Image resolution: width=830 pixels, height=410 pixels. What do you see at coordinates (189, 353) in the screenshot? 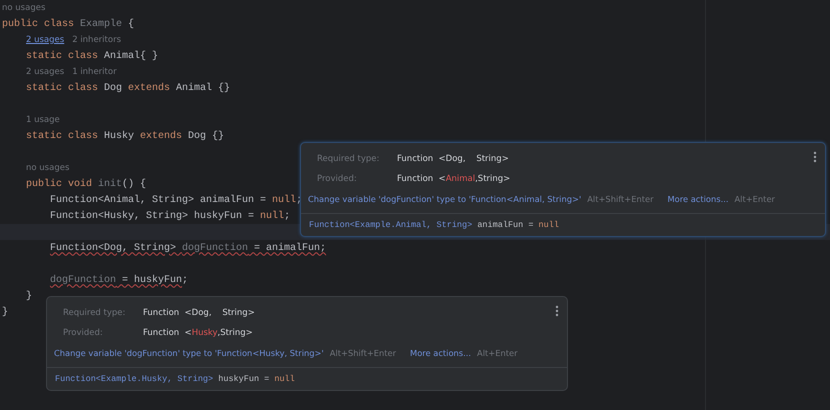
I see `quick-fix-link: Change variable 'dogFunction' type to 'Function<Husky, String>'` at bounding box center [189, 353].